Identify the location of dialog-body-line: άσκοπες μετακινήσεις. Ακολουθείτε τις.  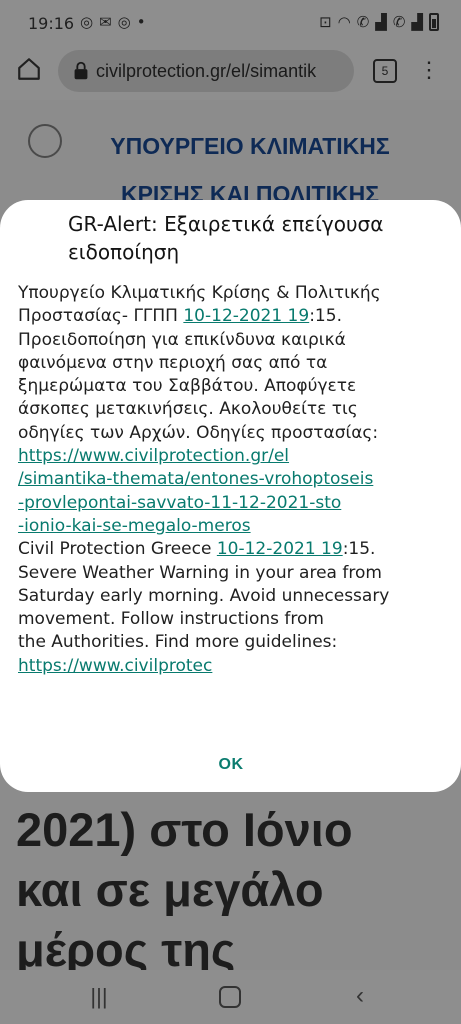
(234, 409).